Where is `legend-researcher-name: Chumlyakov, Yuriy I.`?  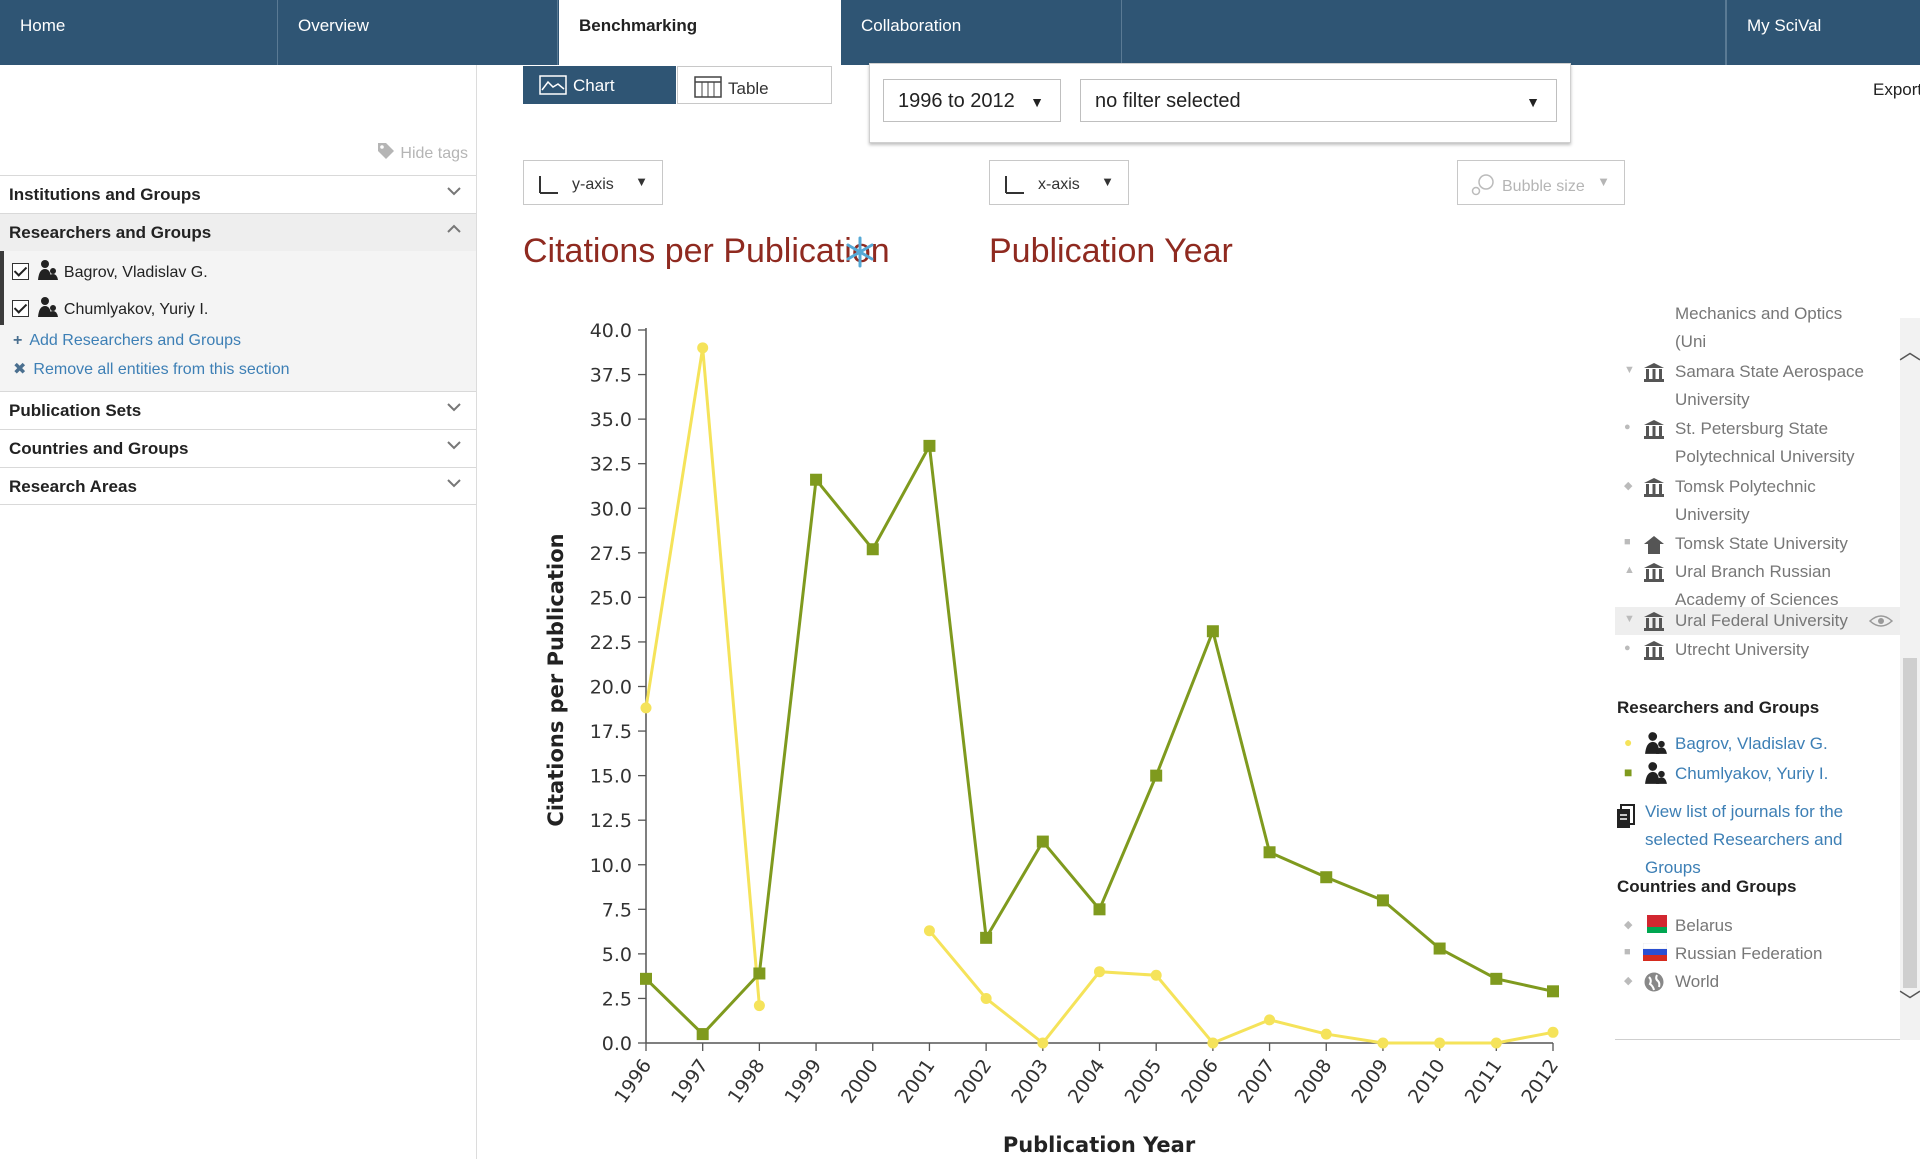 legend-researcher-name: Chumlyakov, Yuriy I. is located at coordinates (1751, 774).